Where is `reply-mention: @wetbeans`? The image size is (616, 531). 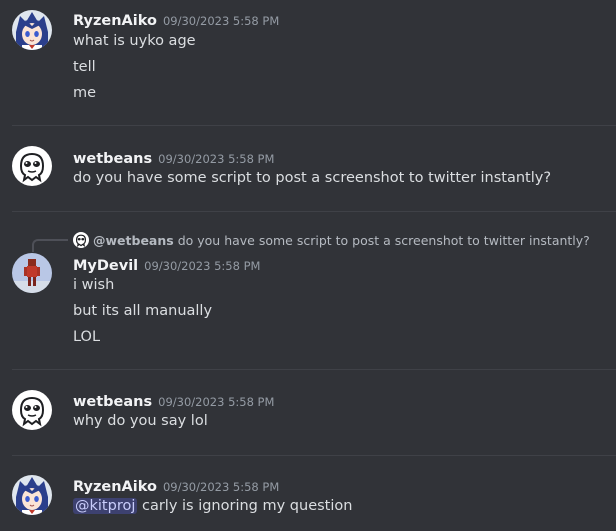
reply-mention: @wetbeans is located at coordinates (133, 240).